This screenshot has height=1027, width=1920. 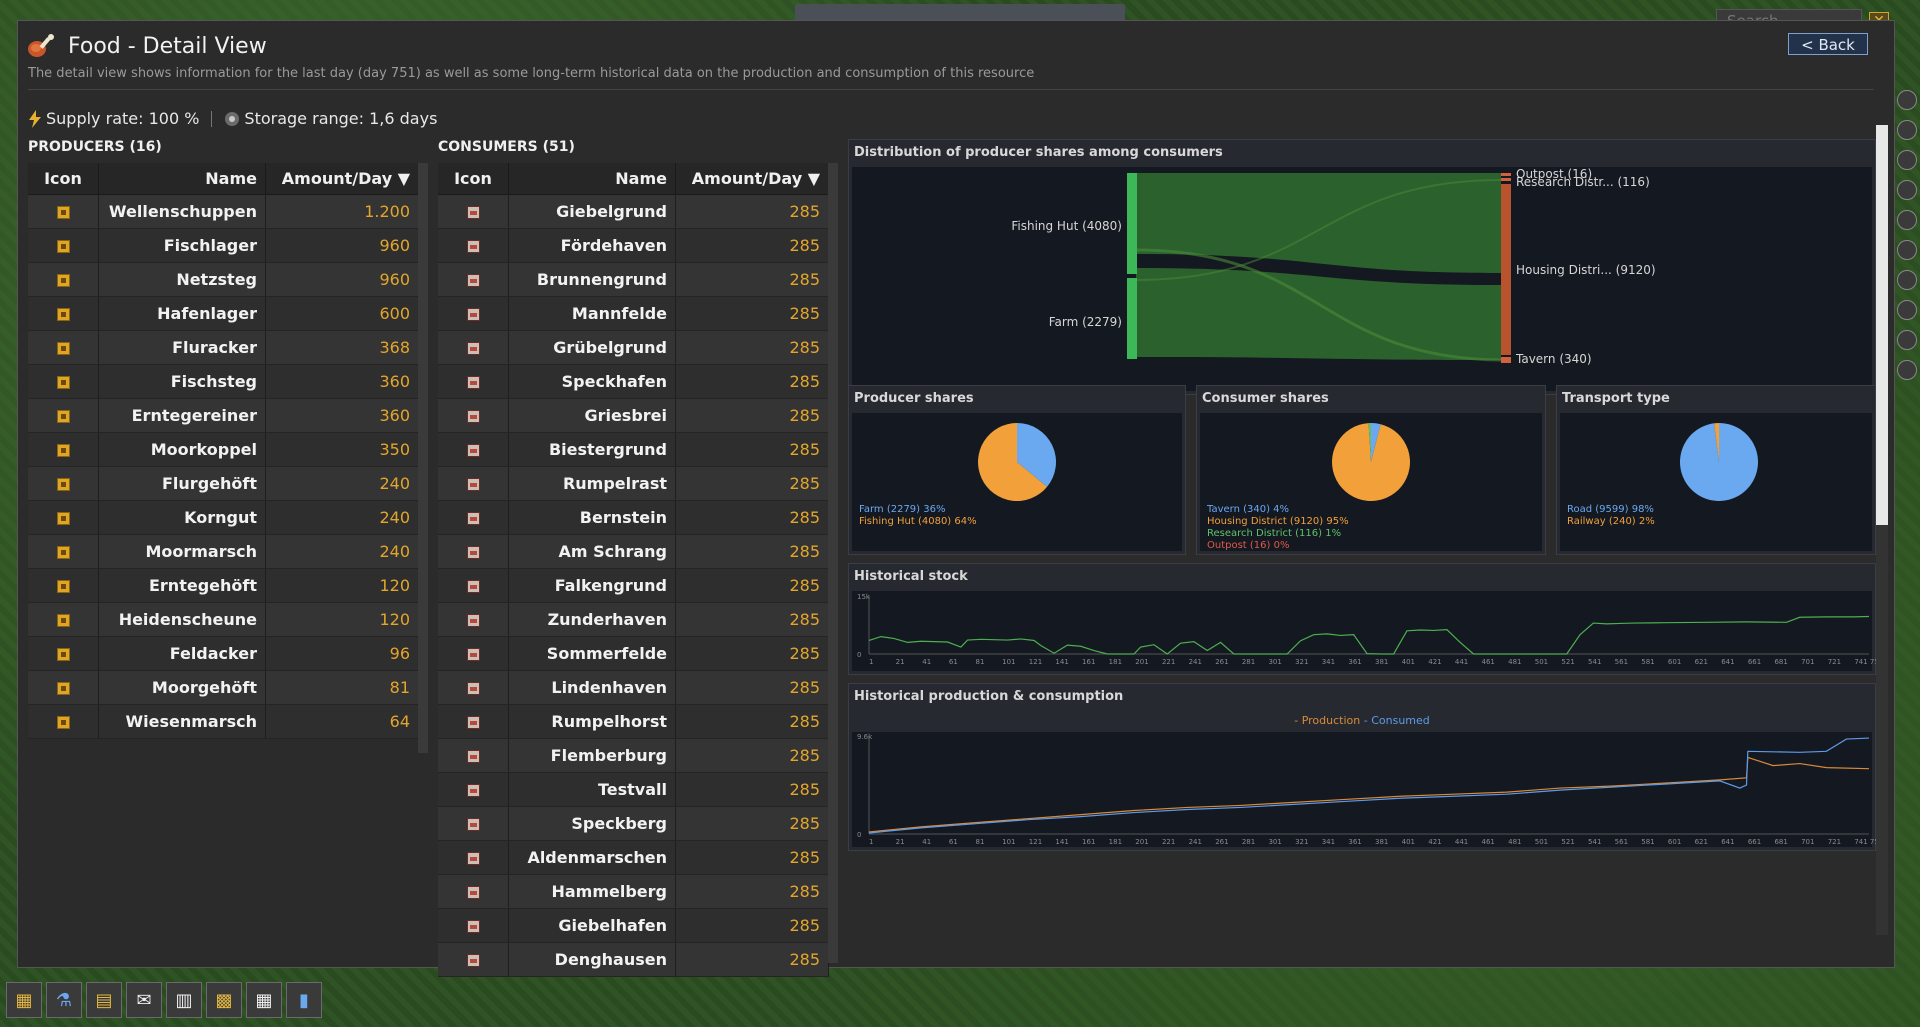 What do you see at coordinates (633, 381) in the screenshot?
I see `table-row: Speckhafen 285` at bounding box center [633, 381].